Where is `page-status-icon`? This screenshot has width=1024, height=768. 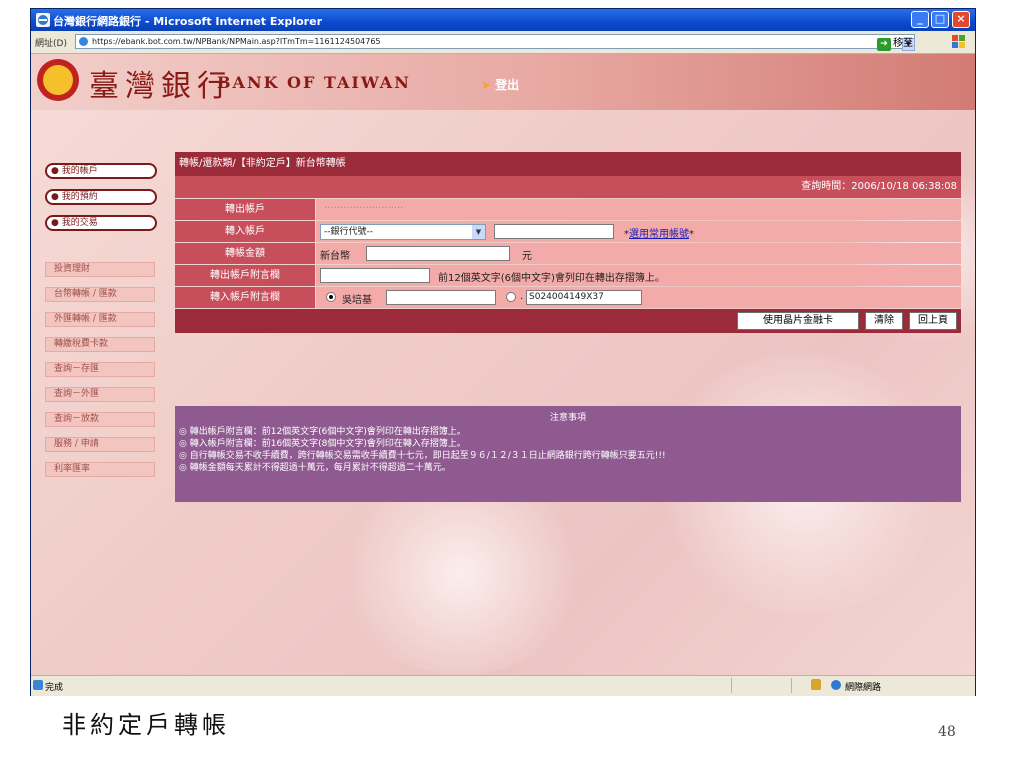 page-status-icon is located at coordinates (38, 685).